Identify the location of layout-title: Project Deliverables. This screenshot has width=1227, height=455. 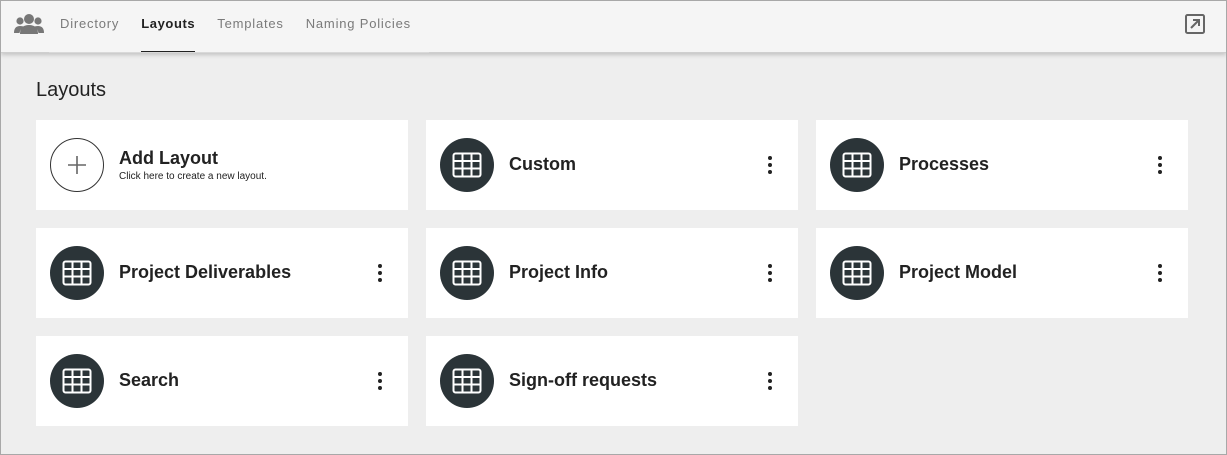
(205, 272).